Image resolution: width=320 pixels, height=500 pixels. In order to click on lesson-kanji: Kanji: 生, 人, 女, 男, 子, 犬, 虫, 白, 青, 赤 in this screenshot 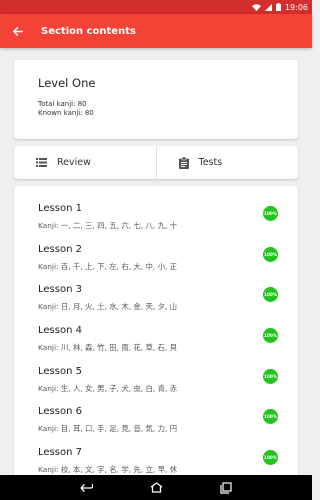, I will do `click(108, 388)`.